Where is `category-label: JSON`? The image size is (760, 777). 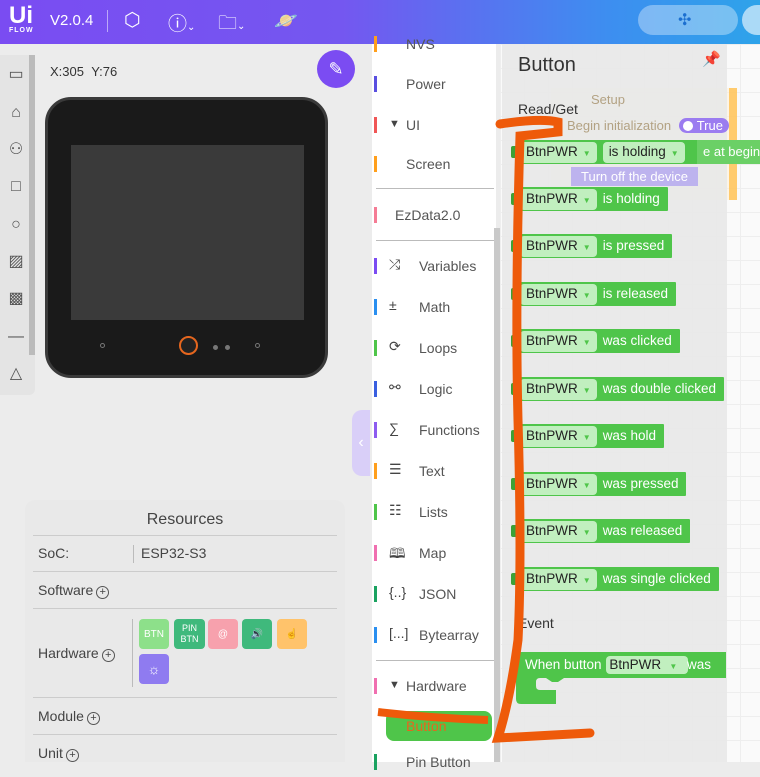
category-label: JSON is located at coordinates (438, 594).